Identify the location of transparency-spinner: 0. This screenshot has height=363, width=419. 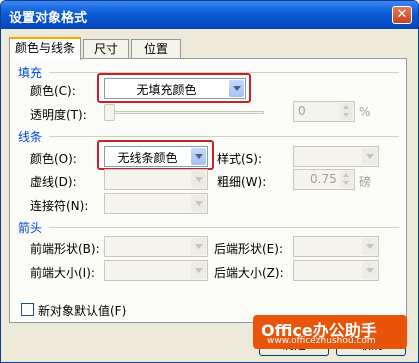
(324, 111).